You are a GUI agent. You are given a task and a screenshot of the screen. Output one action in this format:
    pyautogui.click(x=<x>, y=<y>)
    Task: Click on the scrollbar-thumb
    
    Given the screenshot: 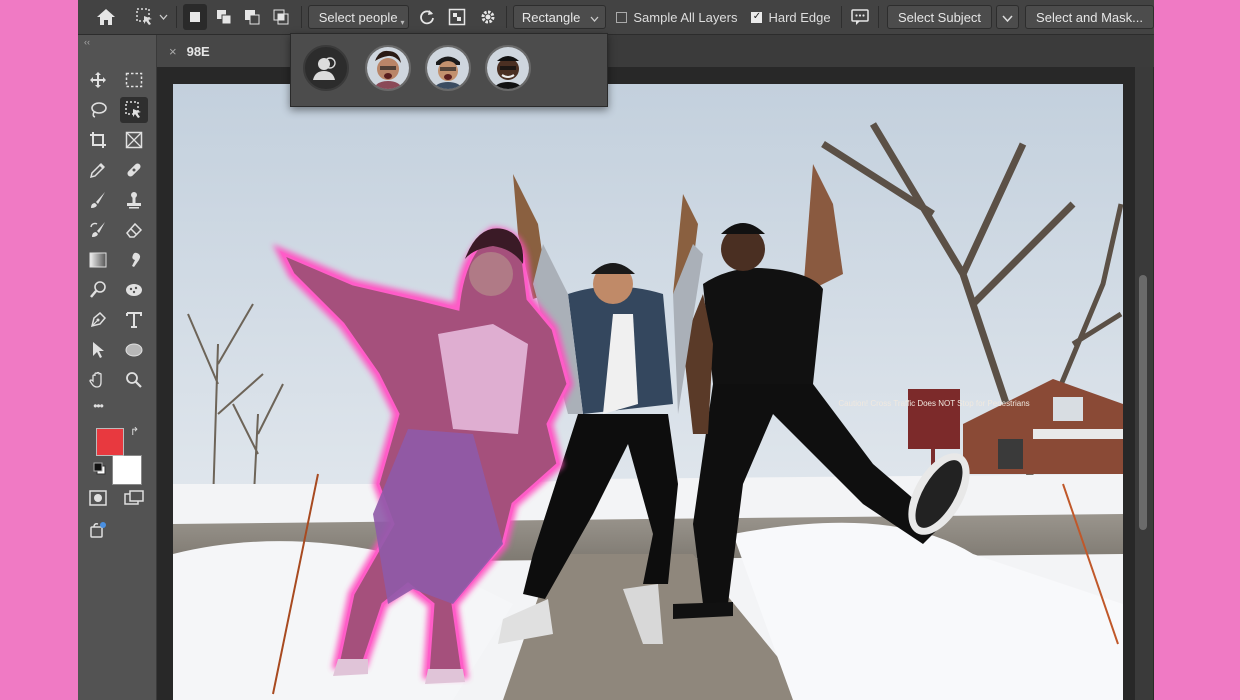 What is the action you would take?
    pyautogui.click(x=1143, y=402)
    